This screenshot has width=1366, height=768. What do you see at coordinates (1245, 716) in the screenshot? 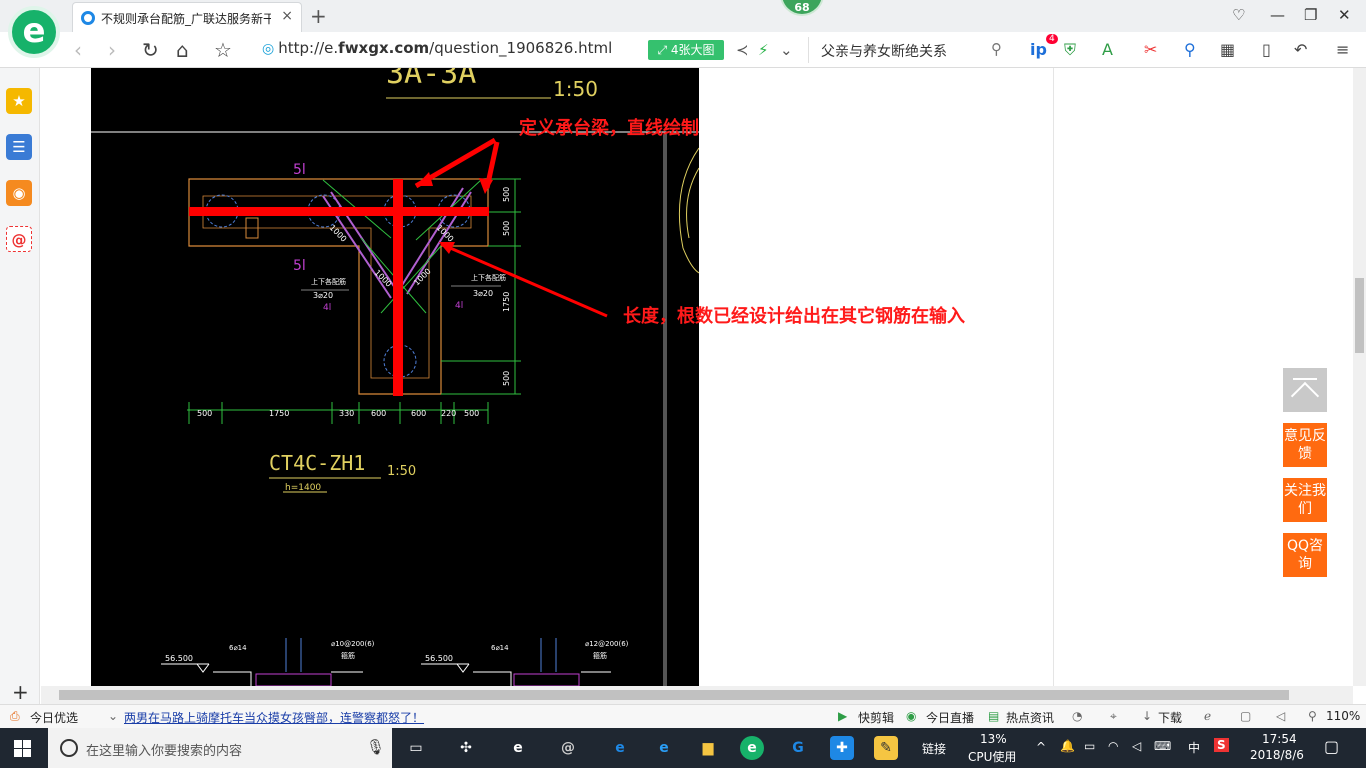
I see `window-icon: ▢` at bounding box center [1245, 716].